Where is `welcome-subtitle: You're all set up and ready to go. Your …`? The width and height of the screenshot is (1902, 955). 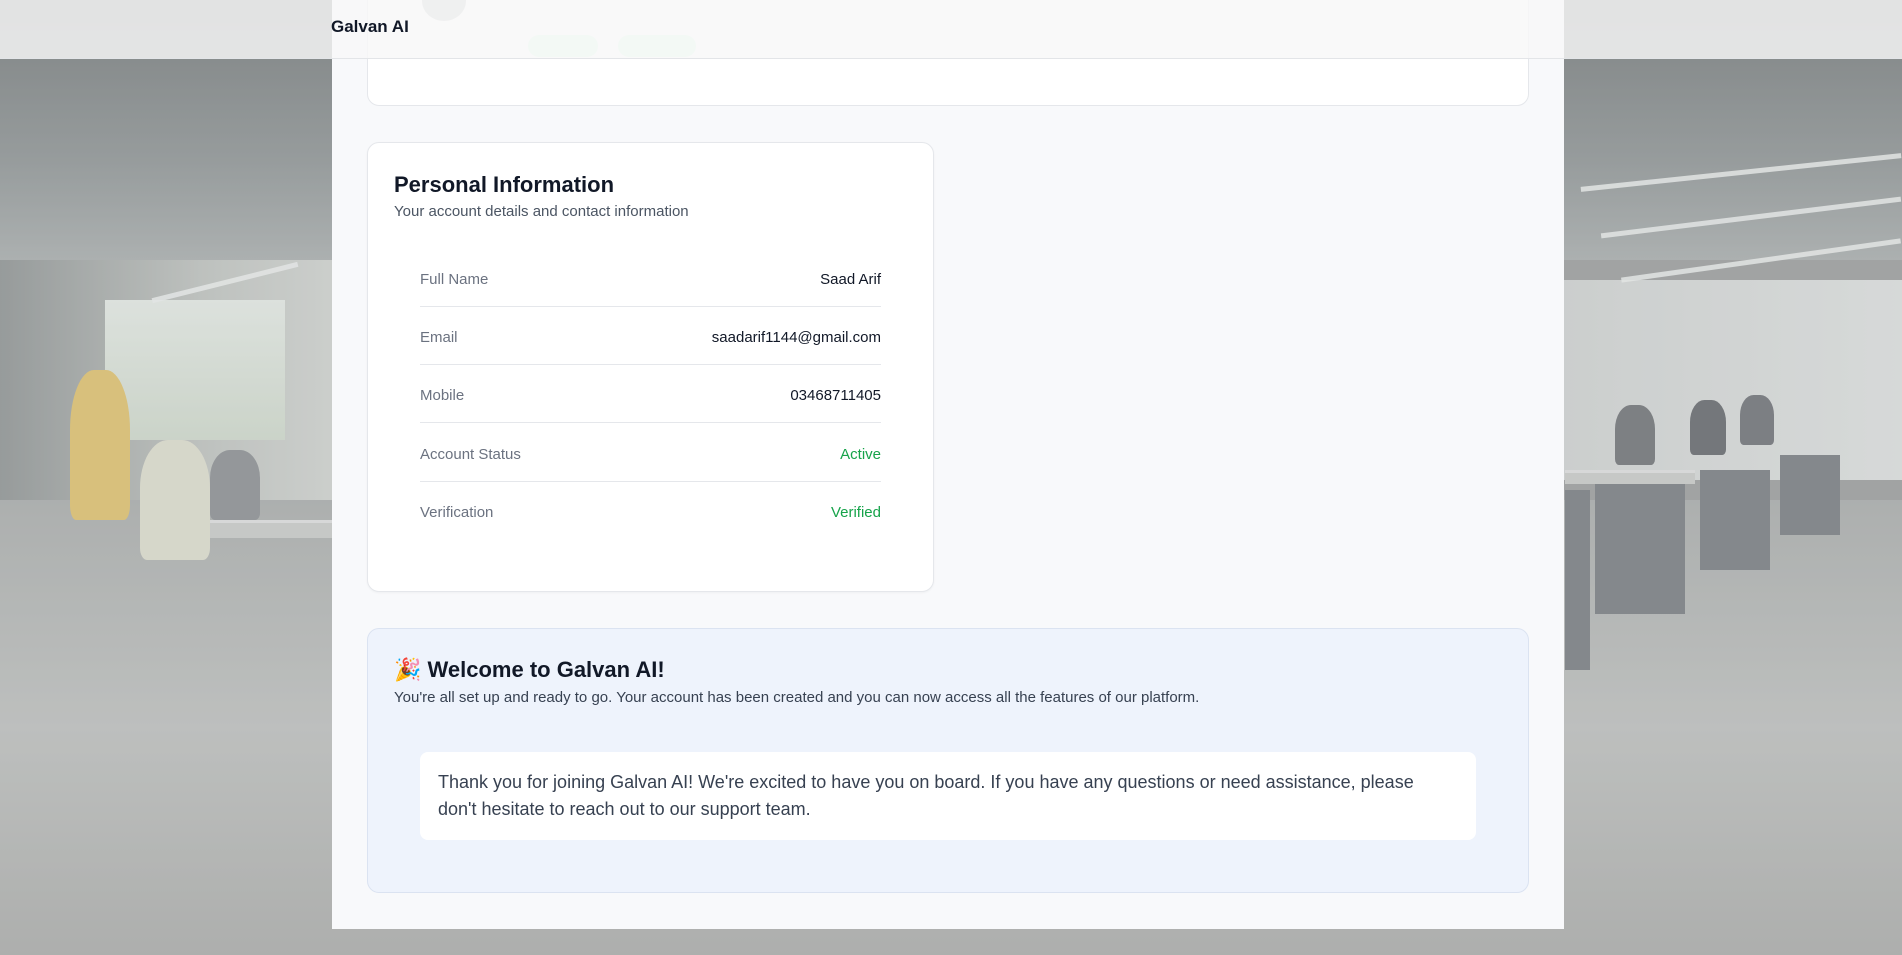 welcome-subtitle: You're all set up and ready to go. Your … is located at coordinates (797, 697).